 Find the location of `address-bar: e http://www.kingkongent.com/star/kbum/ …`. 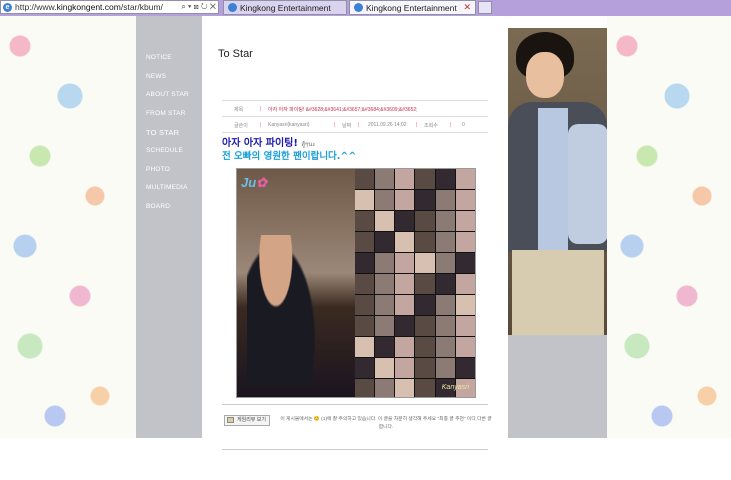

address-bar: e http://www.kingkongent.com/star/kbum/ … is located at coordinates (109, 7).